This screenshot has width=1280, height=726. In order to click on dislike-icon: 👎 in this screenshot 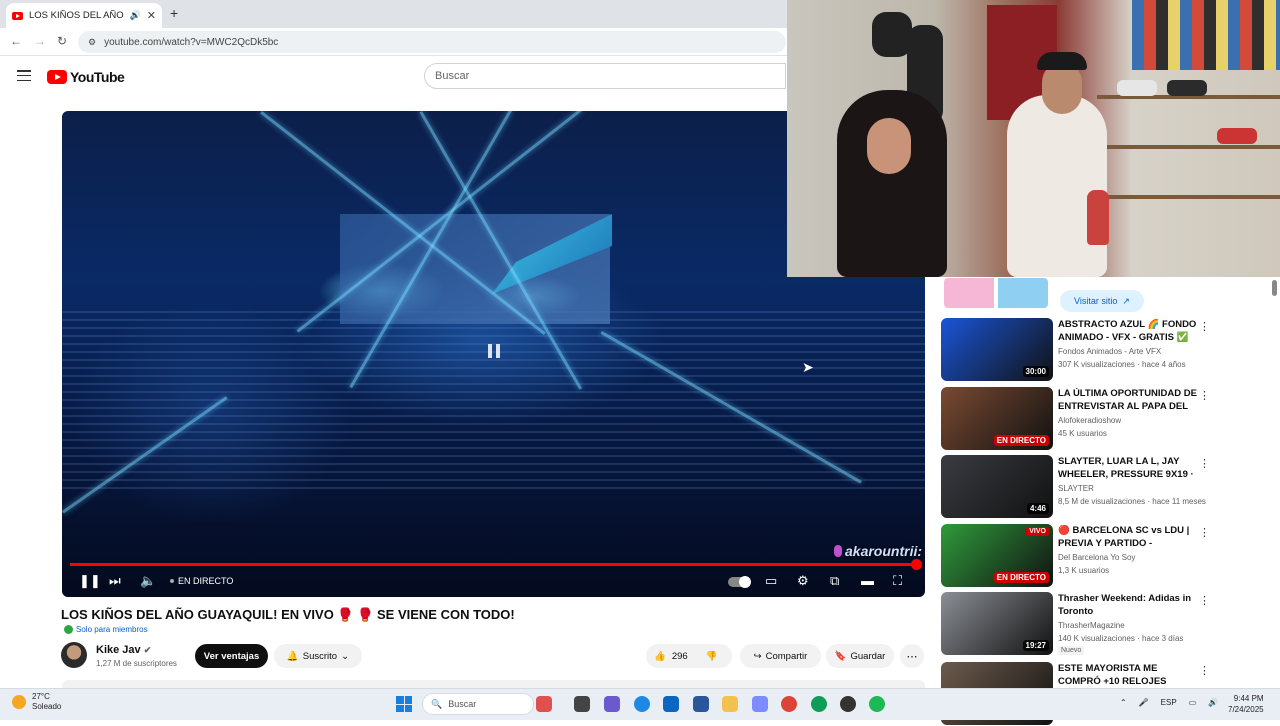, I will do `click(712, 656)`.